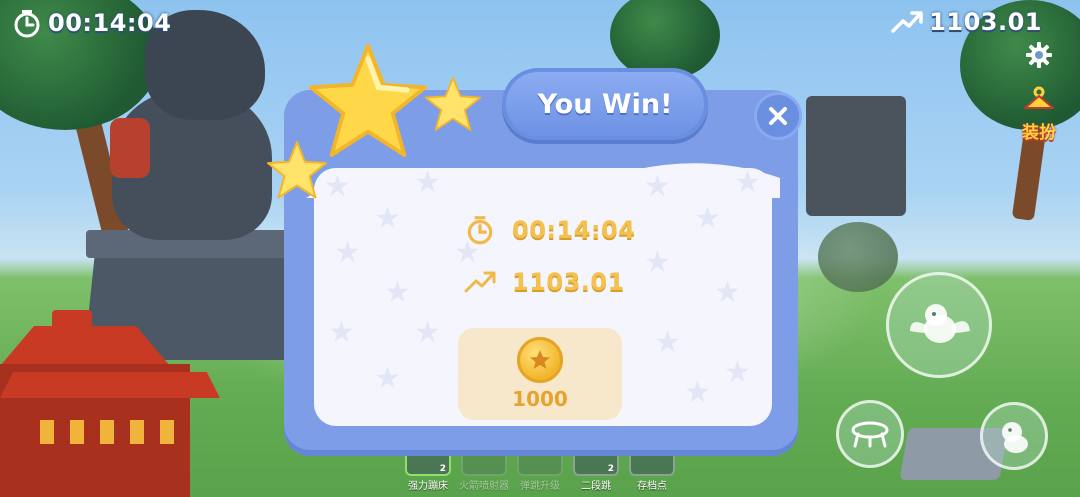  What do you see at coordinates (1039, 116) in the screenshot?
I see `dress-up-button: 装扮` at bounding box center [1039, 116].